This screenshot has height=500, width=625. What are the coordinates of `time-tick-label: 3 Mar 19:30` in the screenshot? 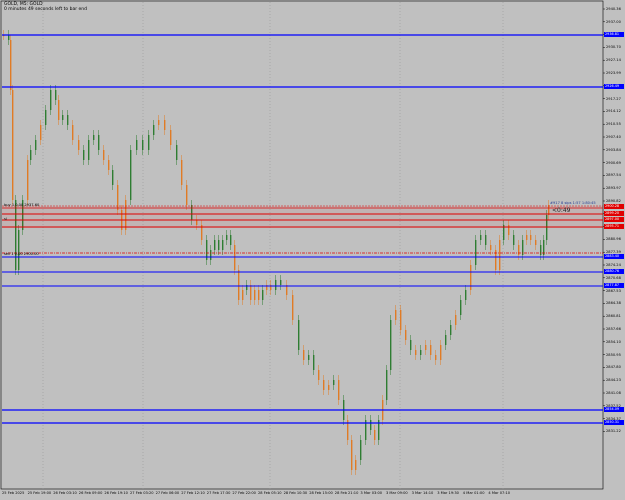 It's located at (448, 493).